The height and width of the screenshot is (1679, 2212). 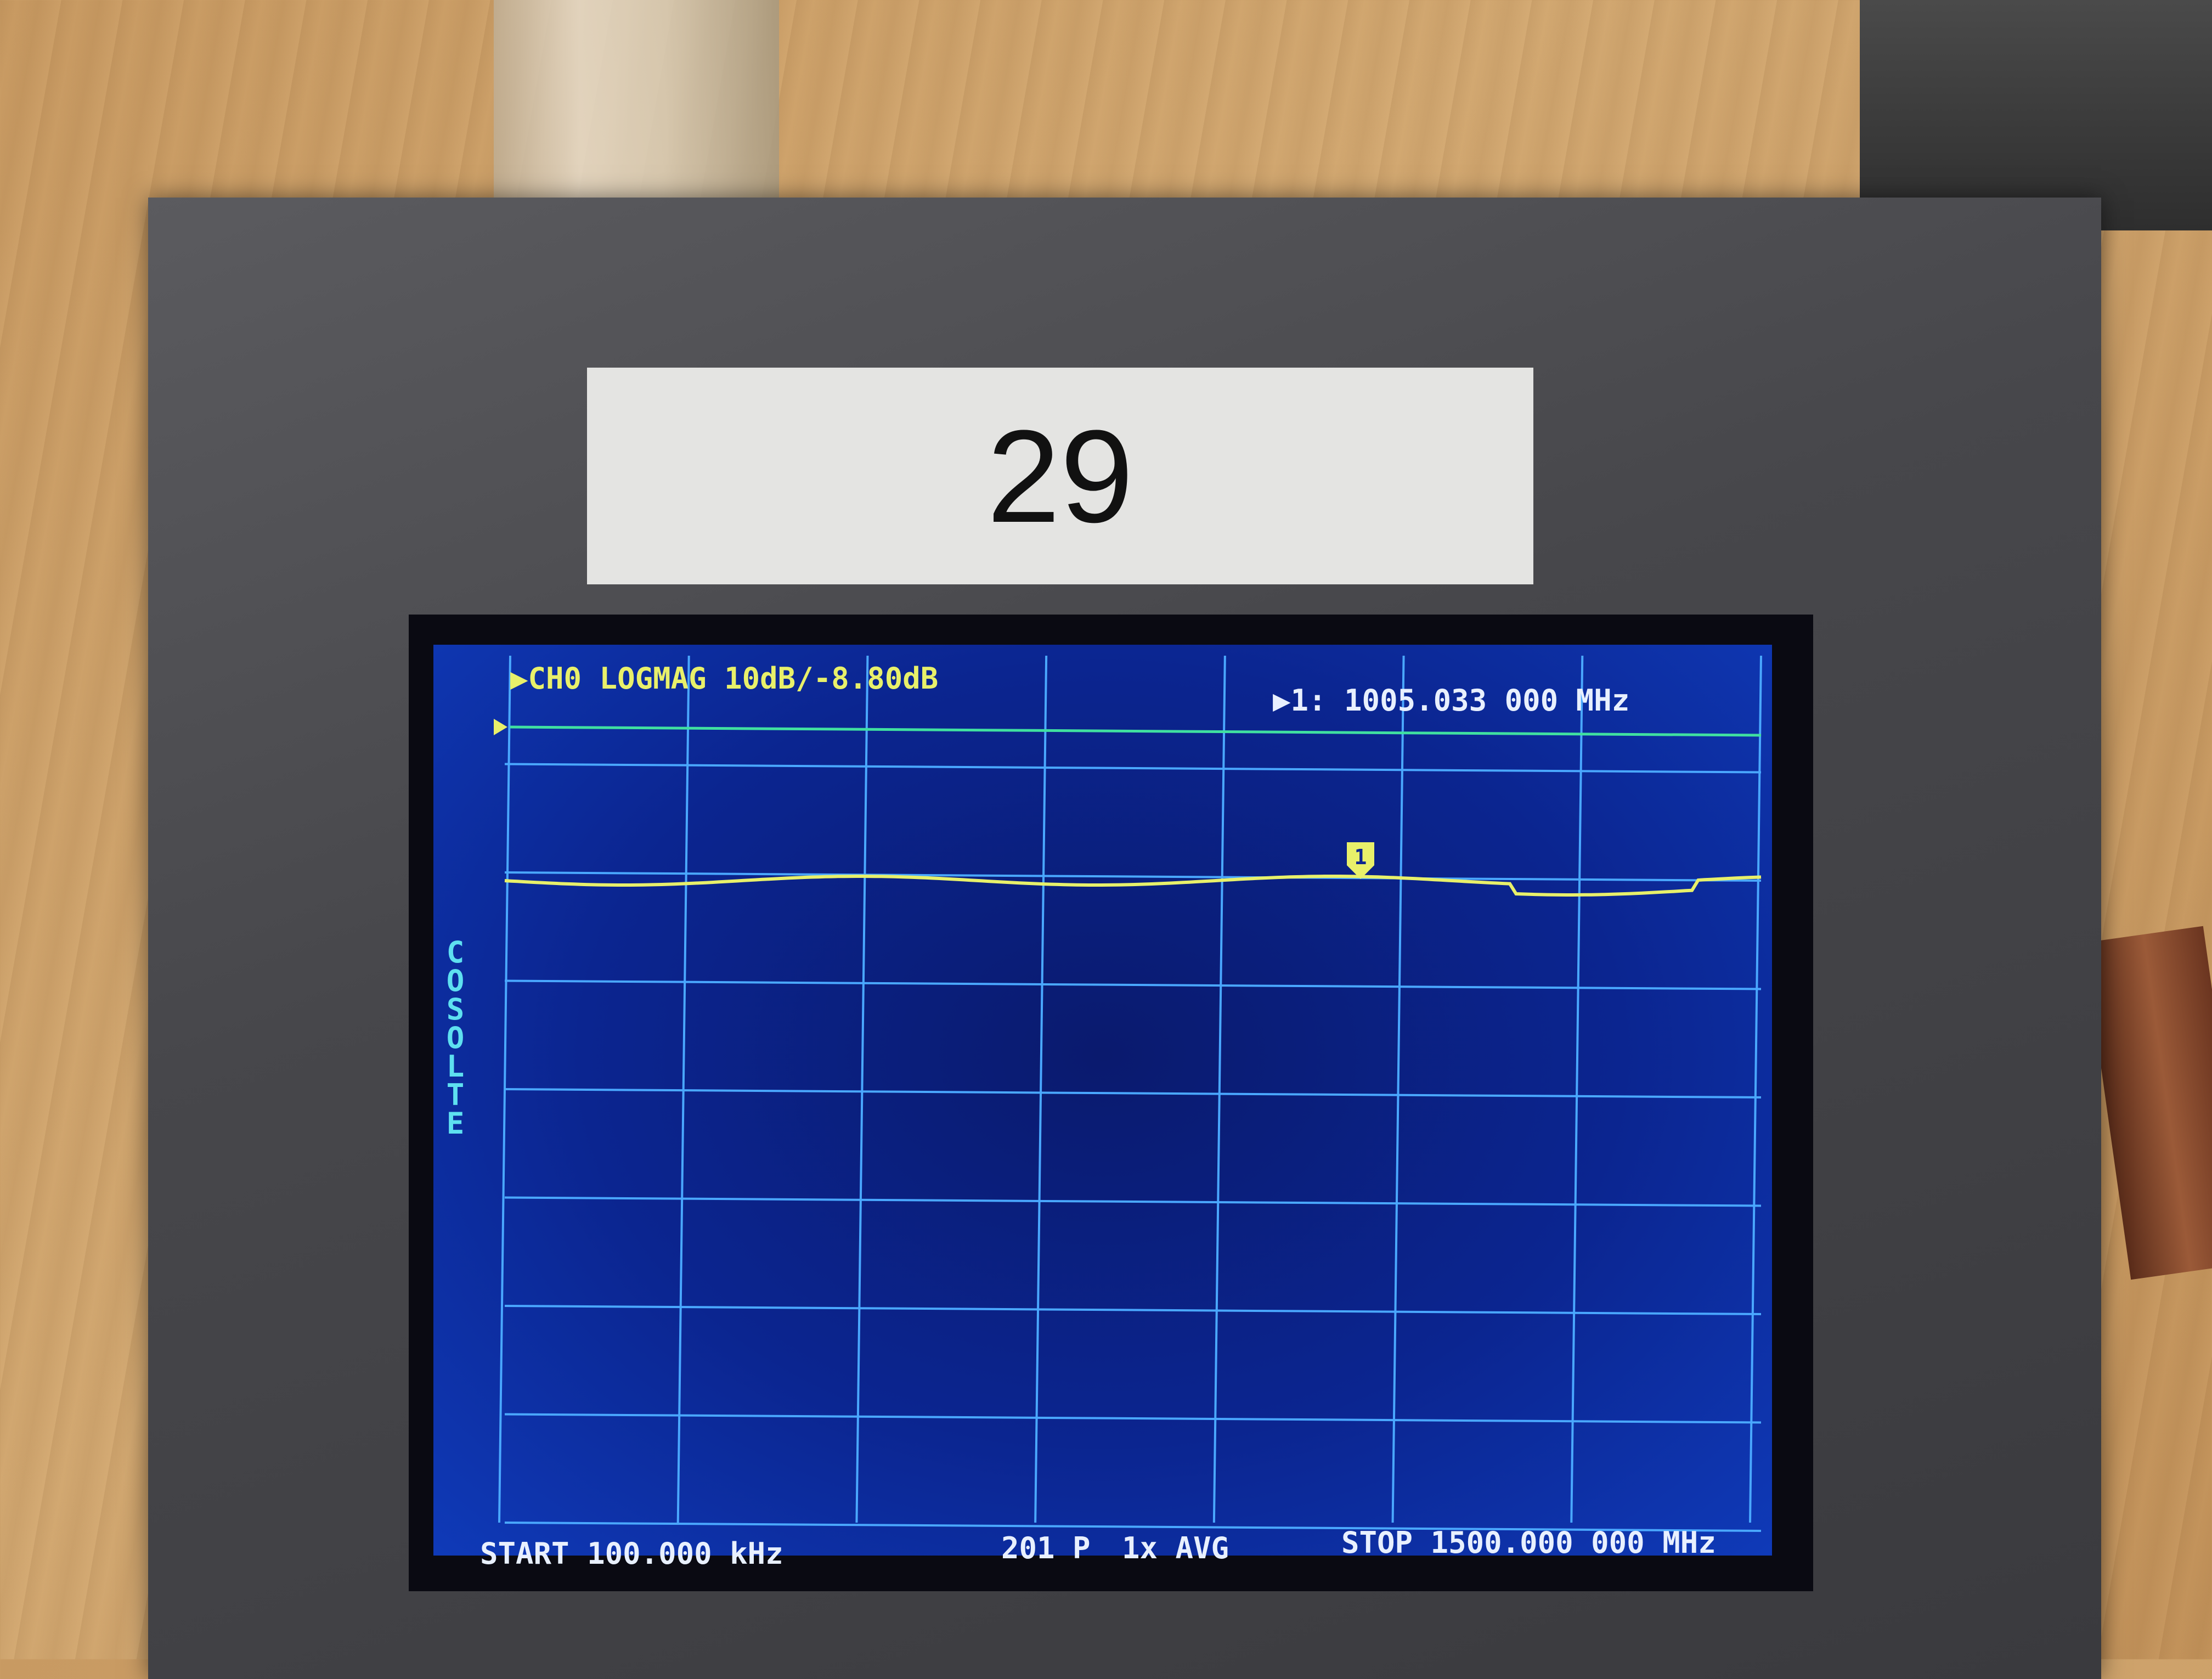 What do you see at coordinates (725, 679) in the screenshot?
I see `channel-header: ▶CH0 LOGMAG 10dB/-8.80dB` at bounding box center [725, 679].